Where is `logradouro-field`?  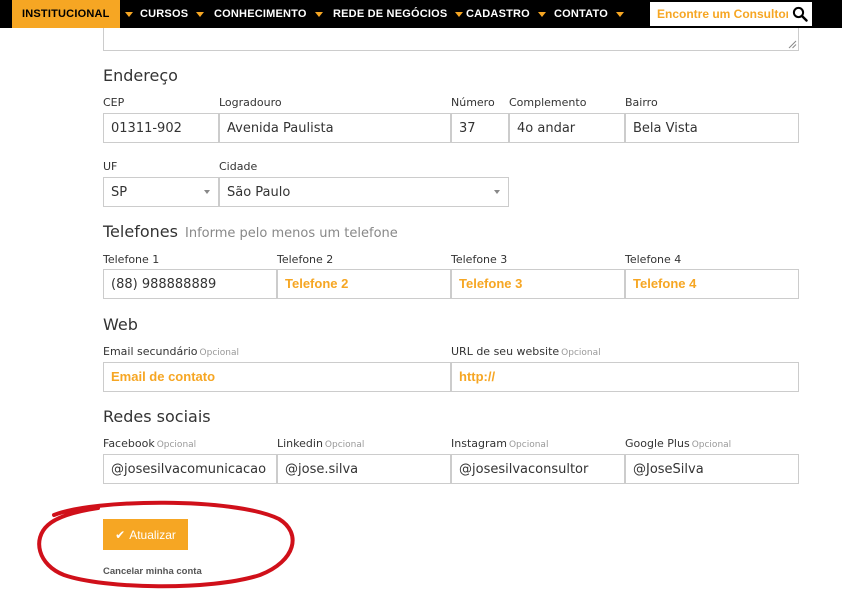 logradouro-field is located at coordinates (335, 128).